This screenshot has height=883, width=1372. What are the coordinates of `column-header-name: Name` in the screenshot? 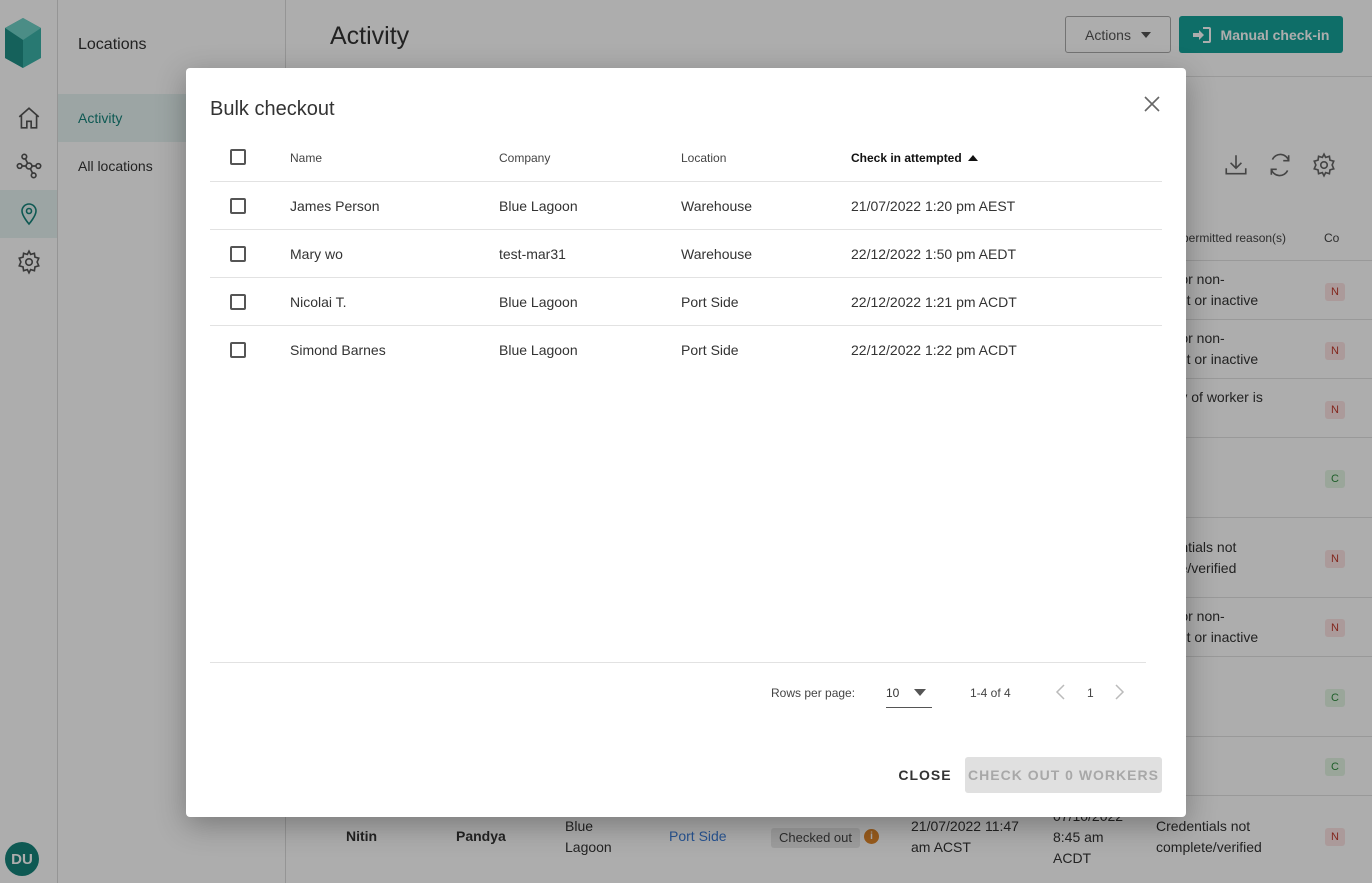 It's located at (306, 158).